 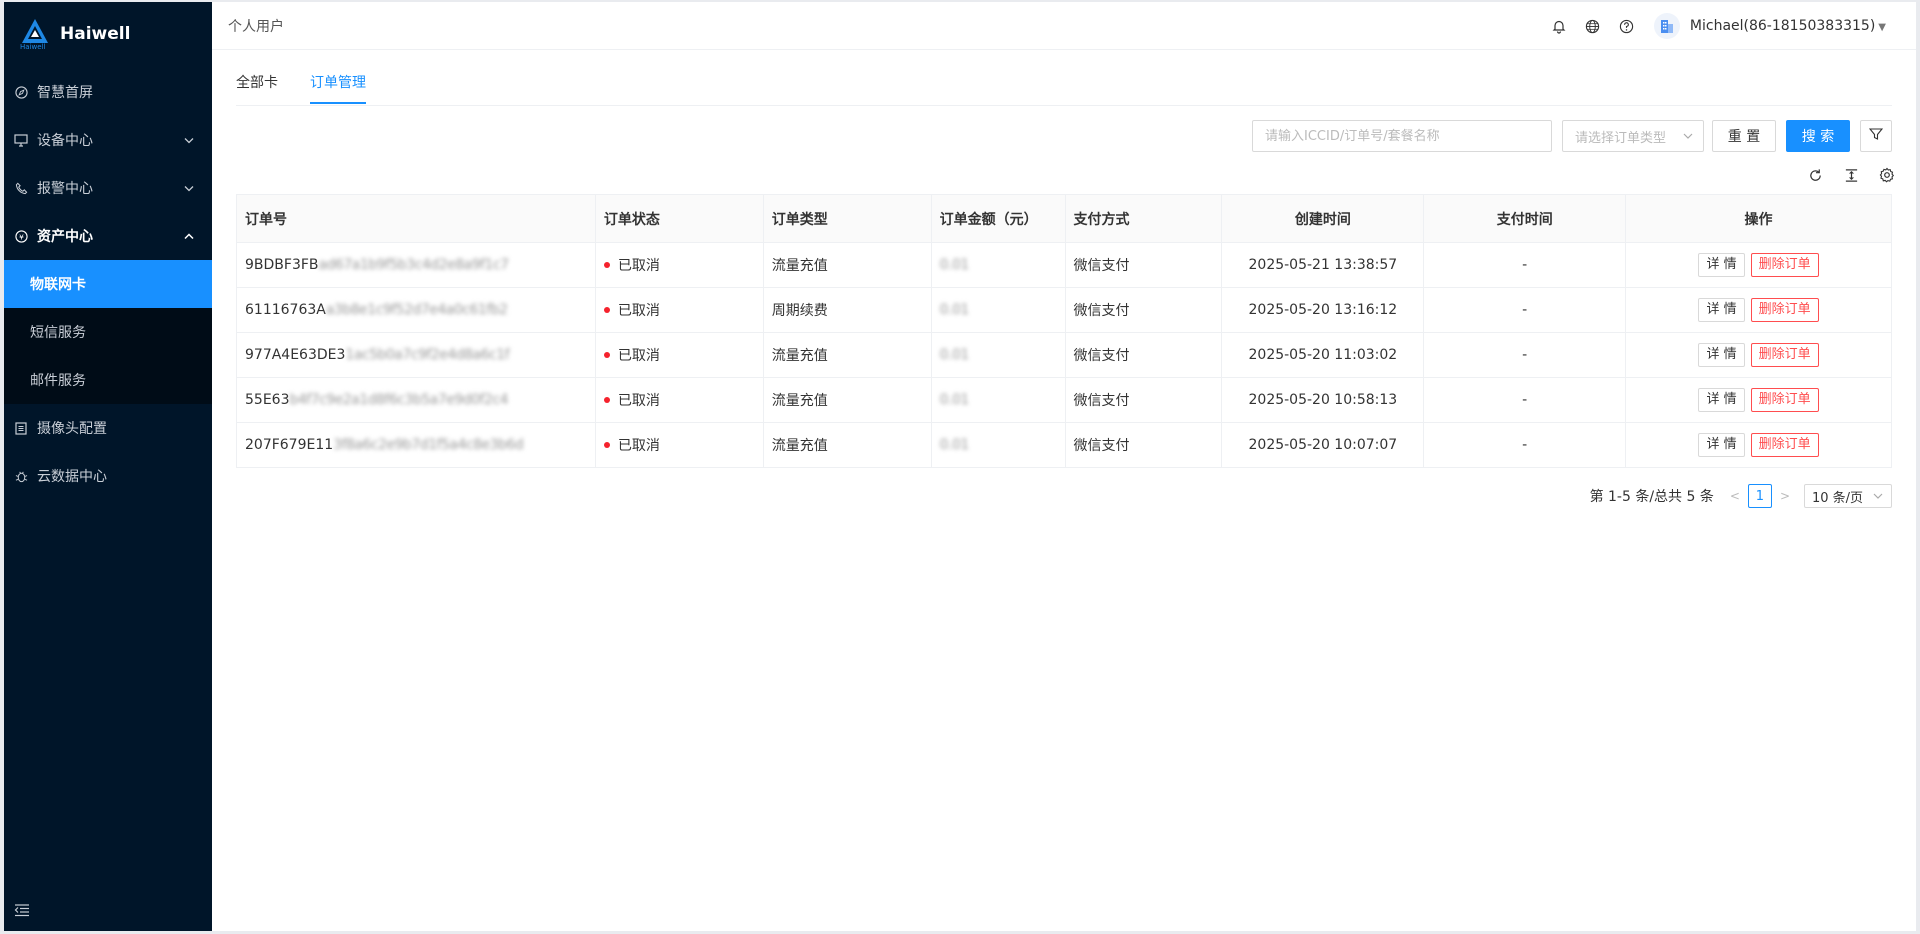 I want to click on user-menu: Michael(86-18150383315) ▼, so click(x=1788, y=26).